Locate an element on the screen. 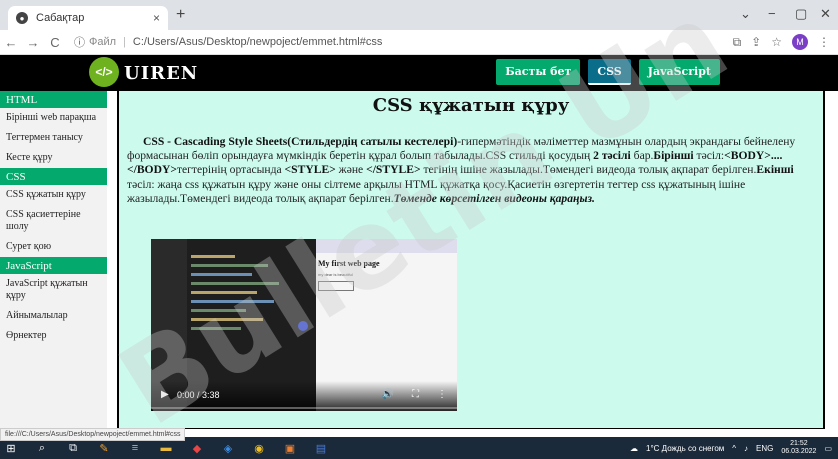 This screenshot has height=459, width=838. clock-date: 06.03.2022 is located at coordinates (799, 451).